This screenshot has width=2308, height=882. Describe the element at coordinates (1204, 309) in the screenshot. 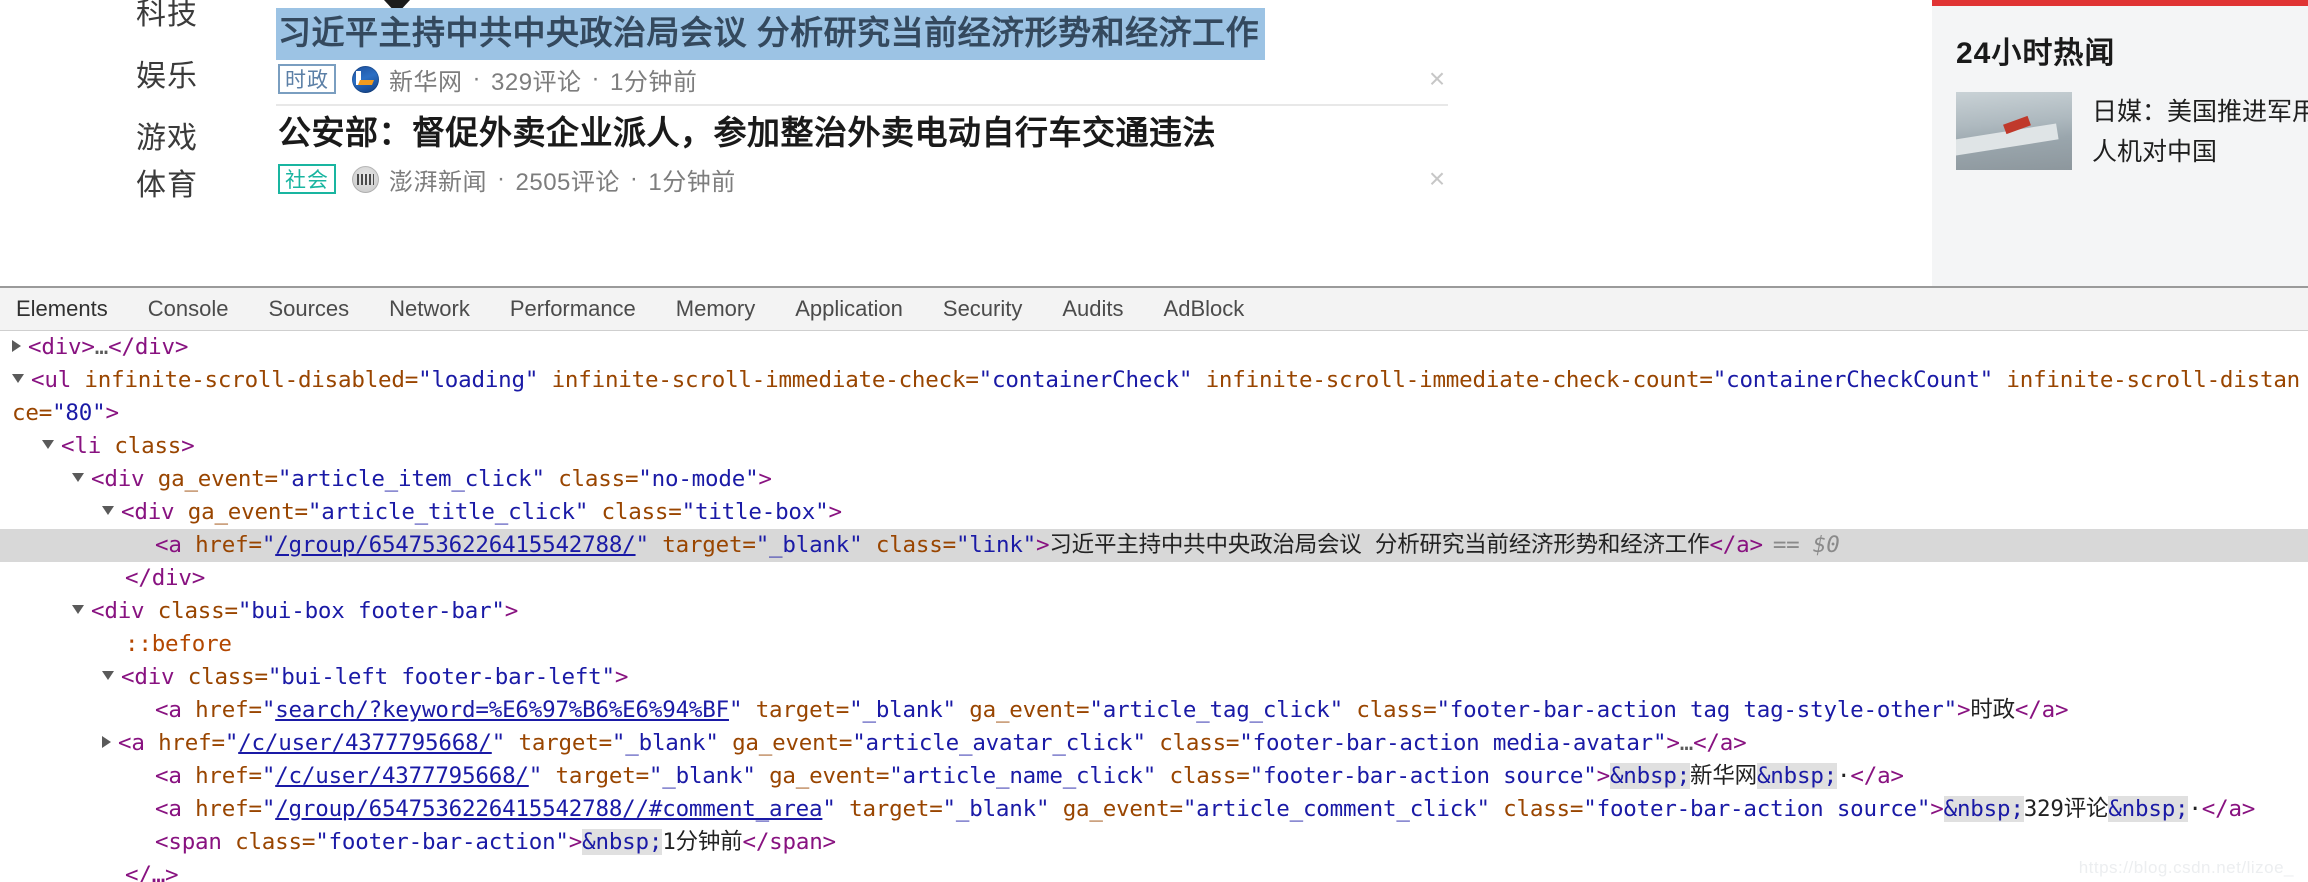

I see `tab-adblock: AdBlock` at that location.